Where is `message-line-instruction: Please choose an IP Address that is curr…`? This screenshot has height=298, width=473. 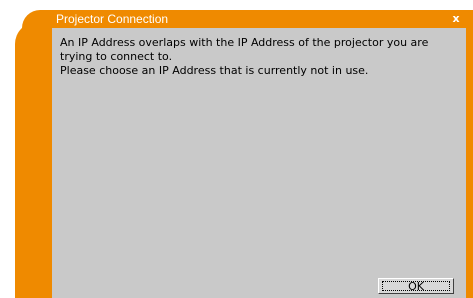
message-line-instruction: Please choose an IP Address that is curr… is located at coordinates (214, 70).